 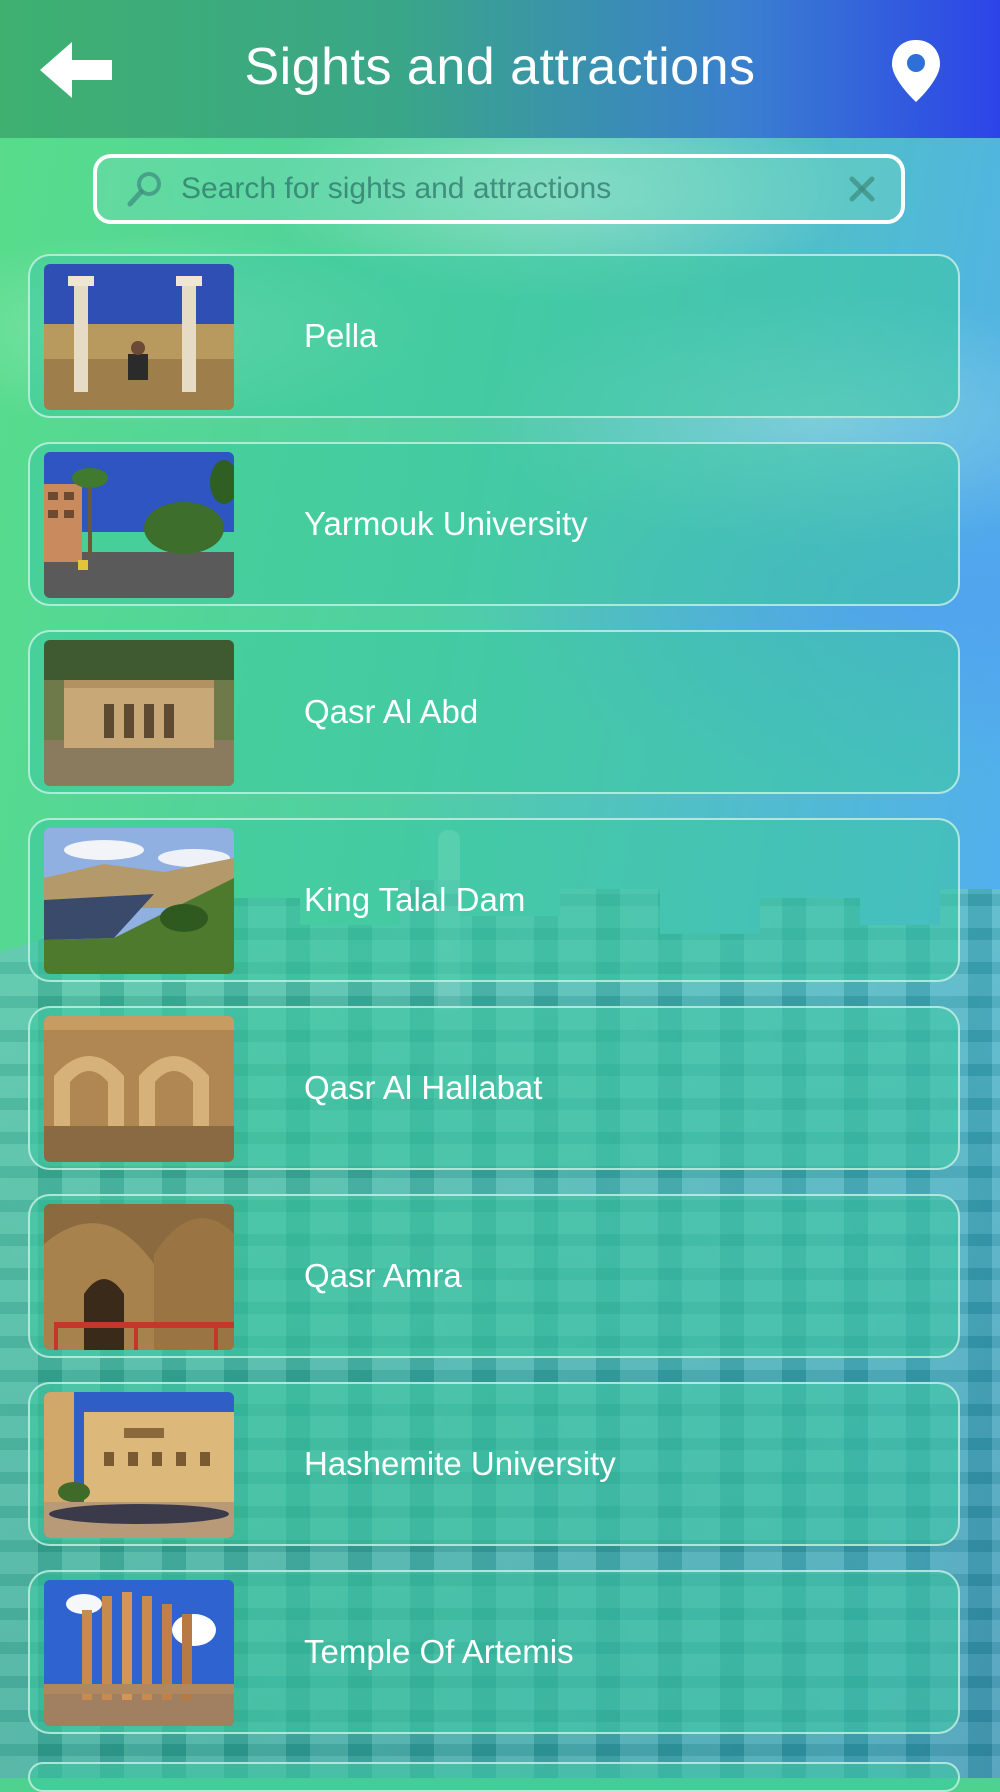 What do you see at coordinates (415, 899) in the screenshot?
I see `list-item-label: King Talal Dam` at bounding box center [415, 899].